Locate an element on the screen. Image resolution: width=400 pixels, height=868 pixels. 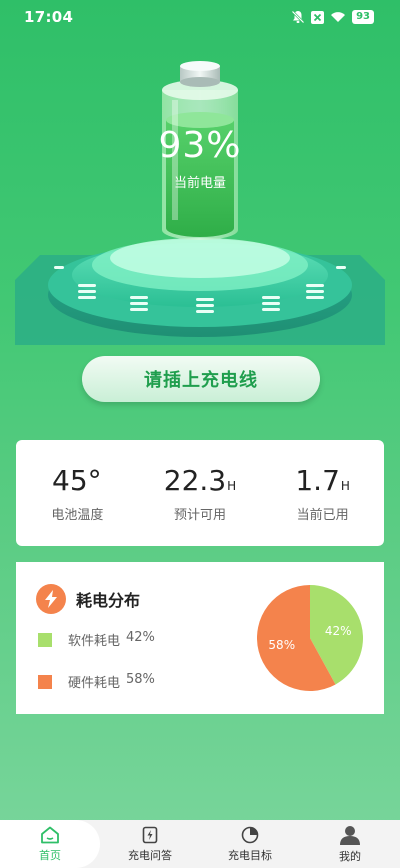
nav-mine: 我的 is located at coordinates (350, 844).